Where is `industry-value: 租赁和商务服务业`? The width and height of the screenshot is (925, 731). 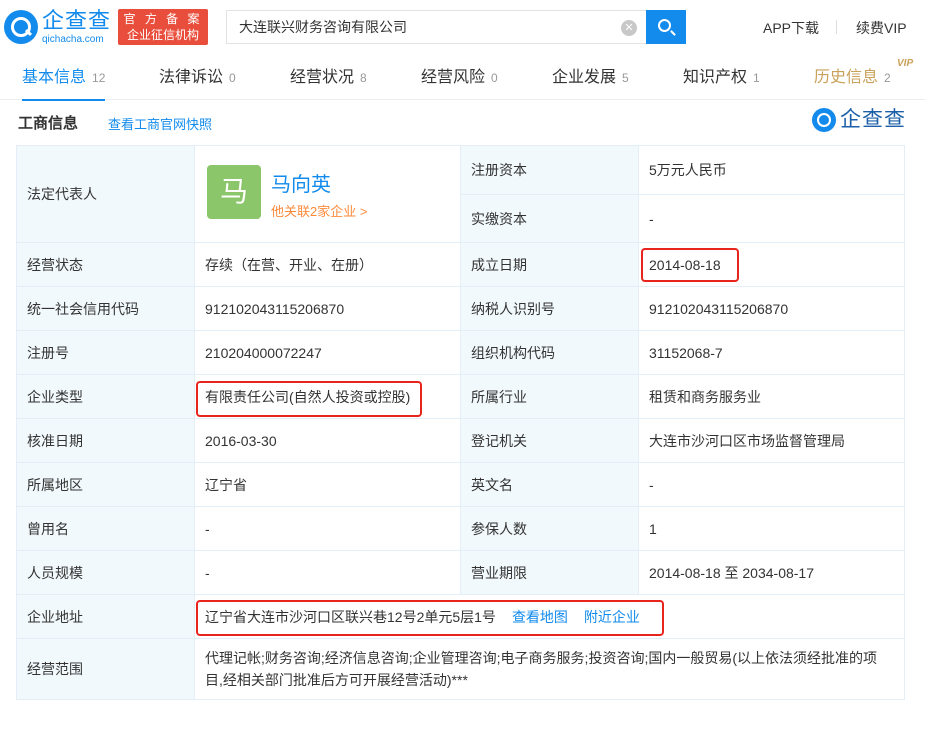
industry-value: 租赁和商务服务业 is located at coordinates (771, 396).